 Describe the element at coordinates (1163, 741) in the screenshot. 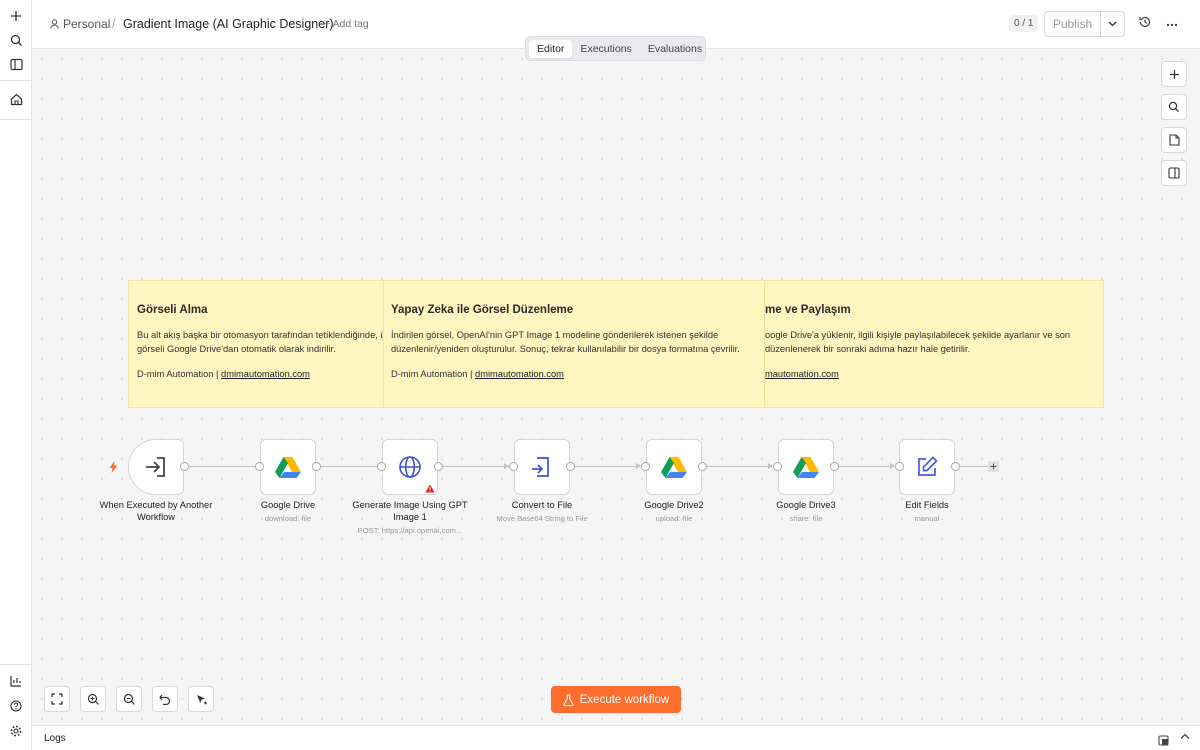

I see `popout-icon` at that location.